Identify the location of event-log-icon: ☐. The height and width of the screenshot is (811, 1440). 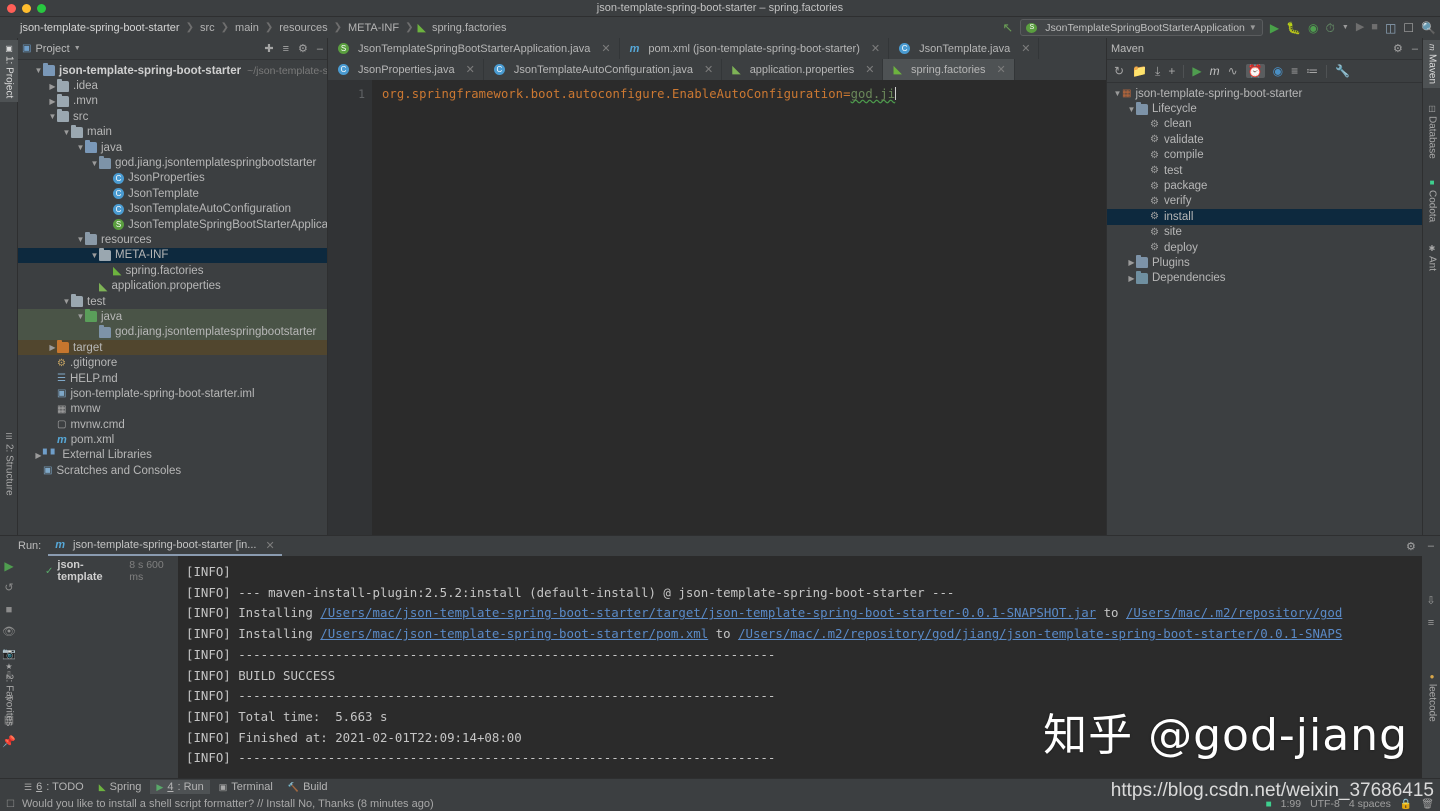
(10, 804).